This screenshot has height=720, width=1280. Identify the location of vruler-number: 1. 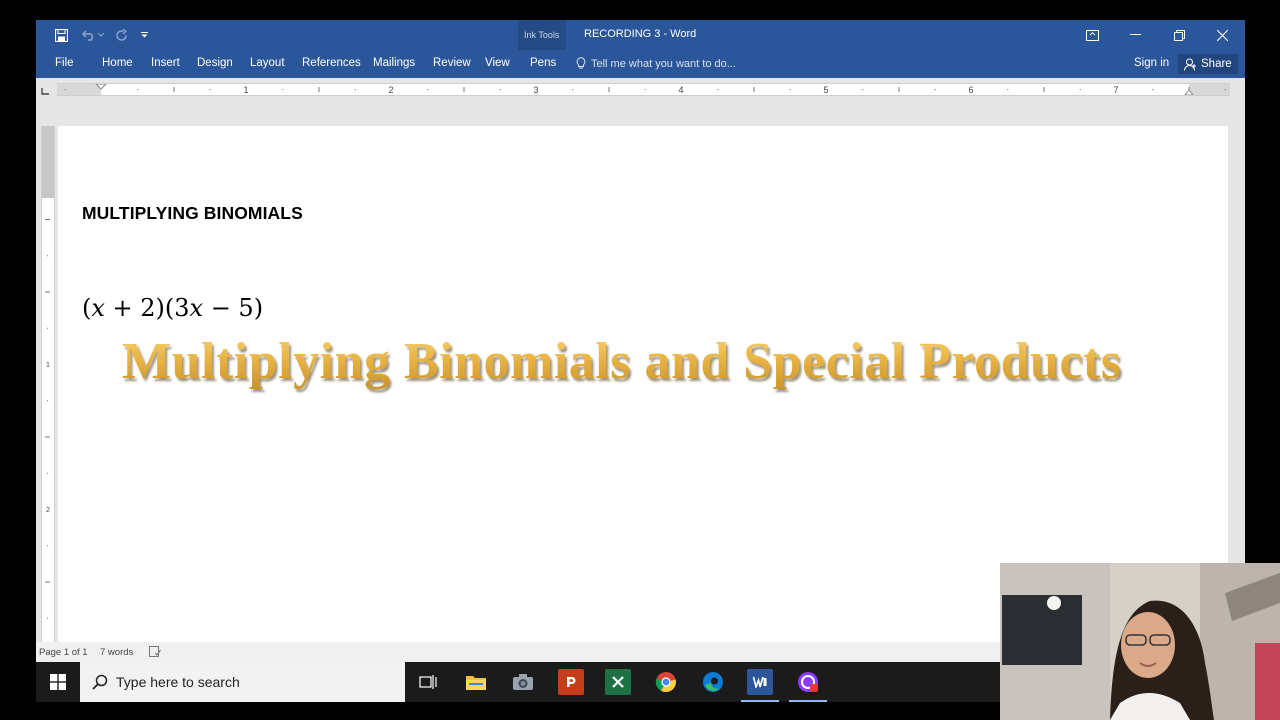
(48, 365).